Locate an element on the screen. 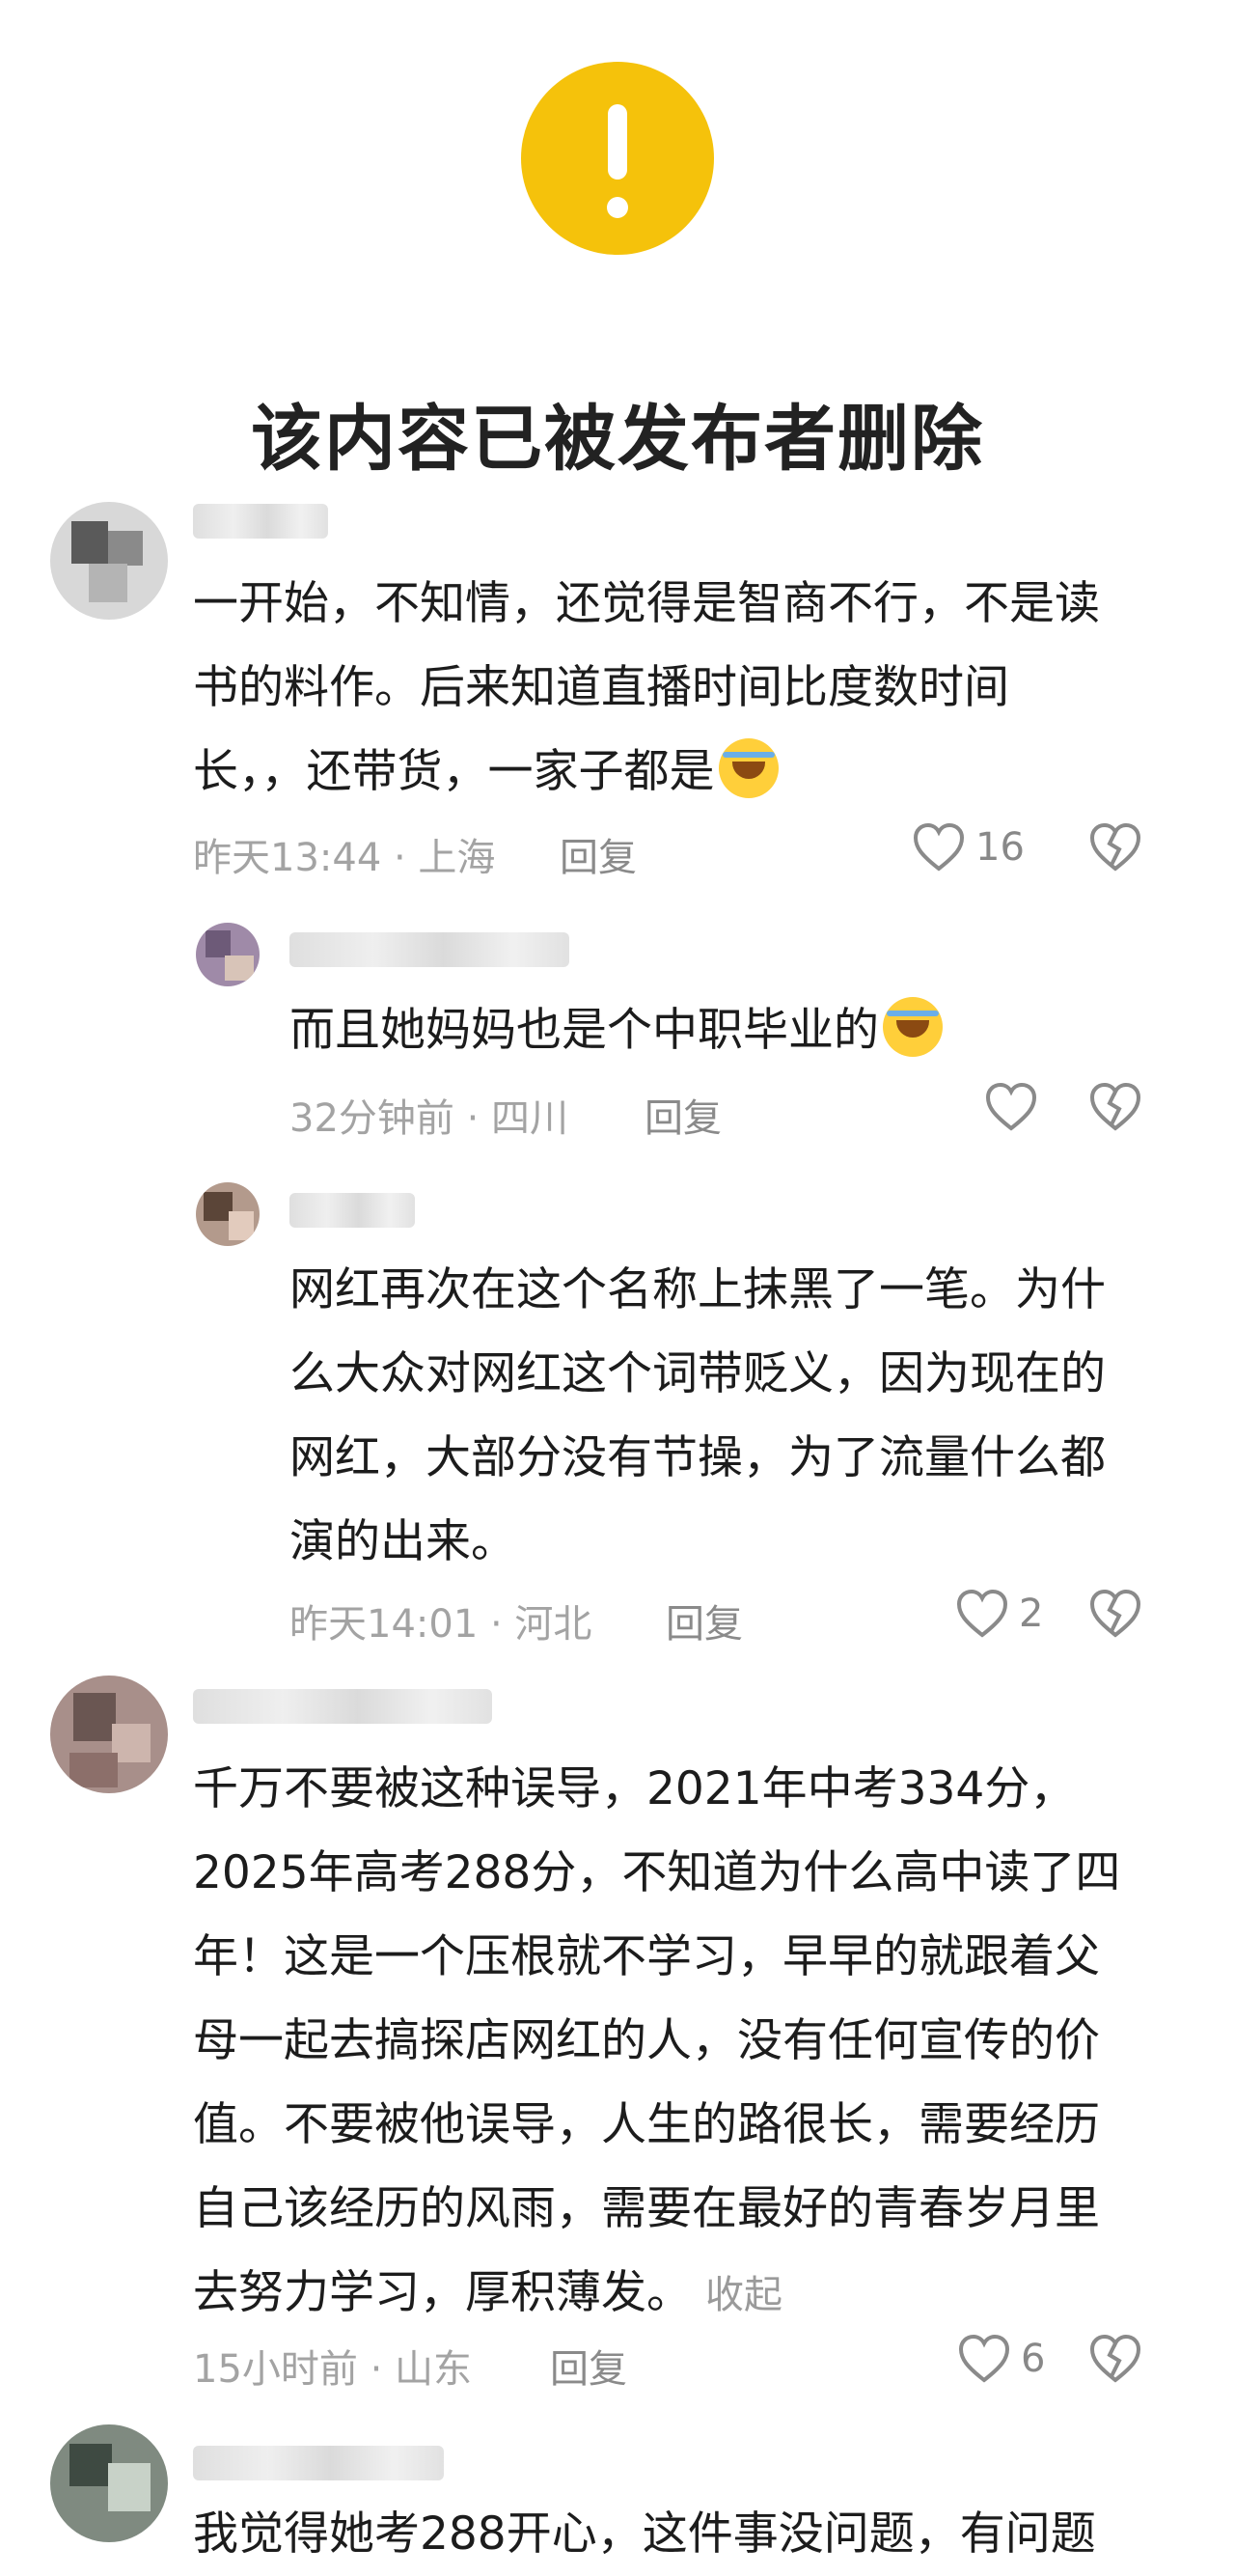 This screenshot has height=2576, width=1235. comment-text: 我觉得她考288开心，这件事没问题，有问题 is located at coordinates (644, 2534).